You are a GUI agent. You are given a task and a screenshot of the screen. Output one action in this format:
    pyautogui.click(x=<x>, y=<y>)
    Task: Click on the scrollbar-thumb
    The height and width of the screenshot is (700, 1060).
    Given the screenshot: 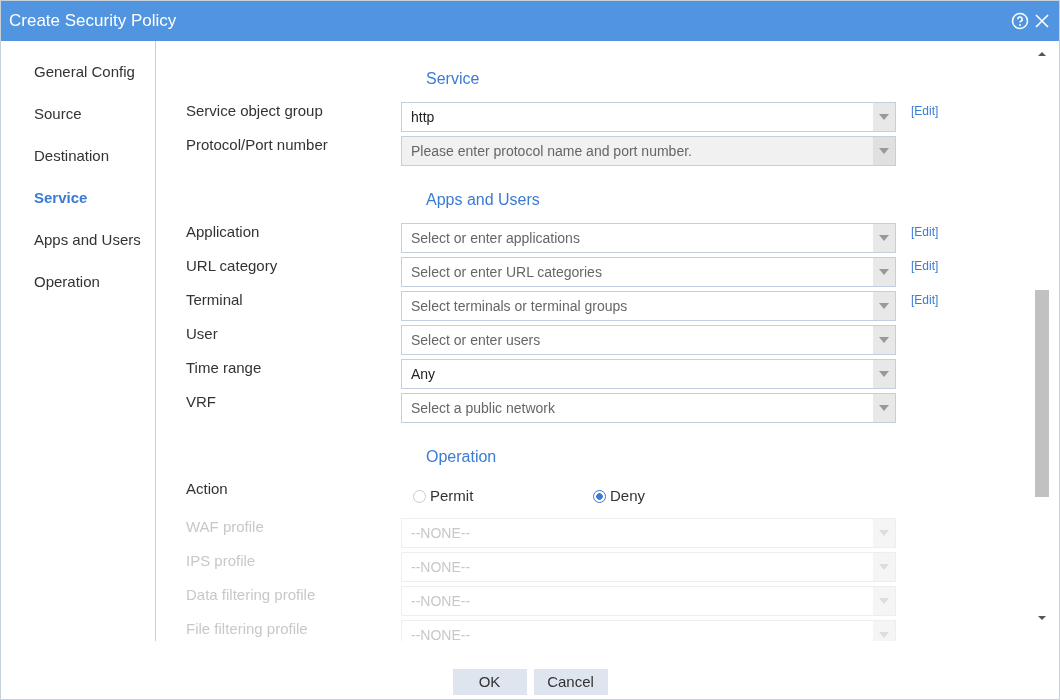 What is the action you would take?
    pyautogui.click(x=1042, y=393)
    